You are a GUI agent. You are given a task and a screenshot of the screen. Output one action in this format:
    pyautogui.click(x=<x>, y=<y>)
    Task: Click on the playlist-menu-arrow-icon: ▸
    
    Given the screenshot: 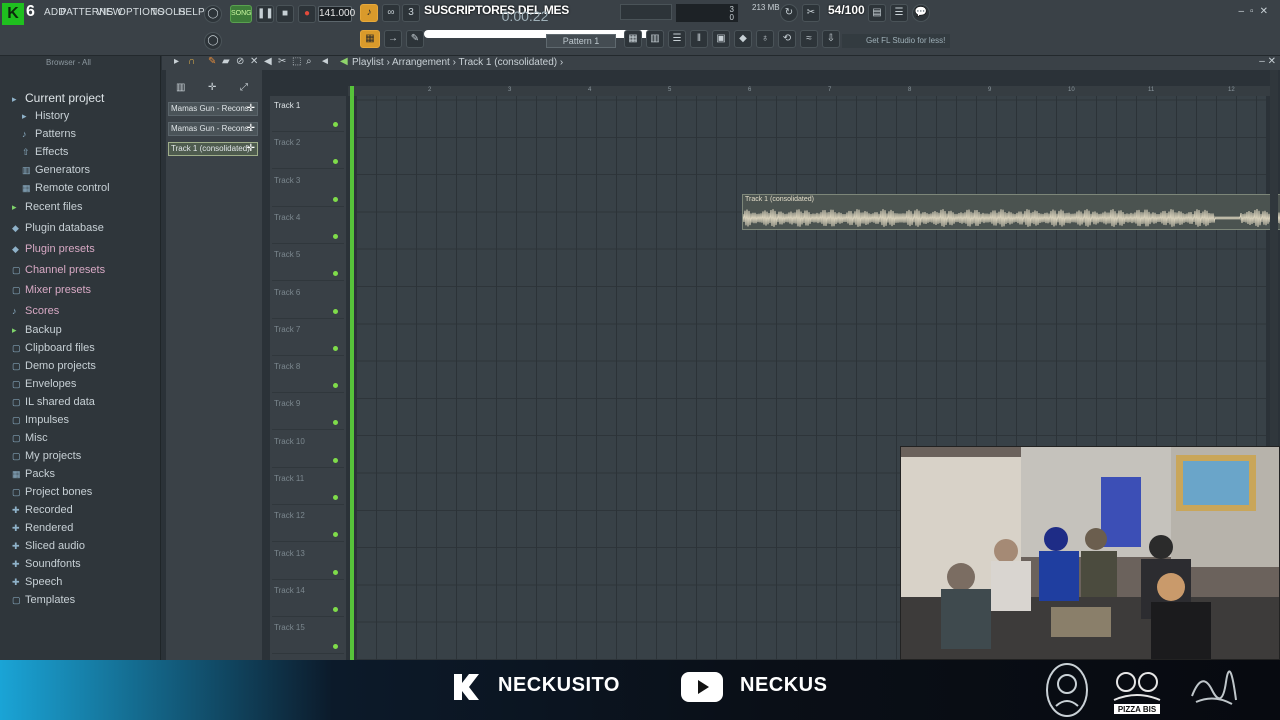 What is the action you would take?
    pyautogui.click(x=176, y=61)
    